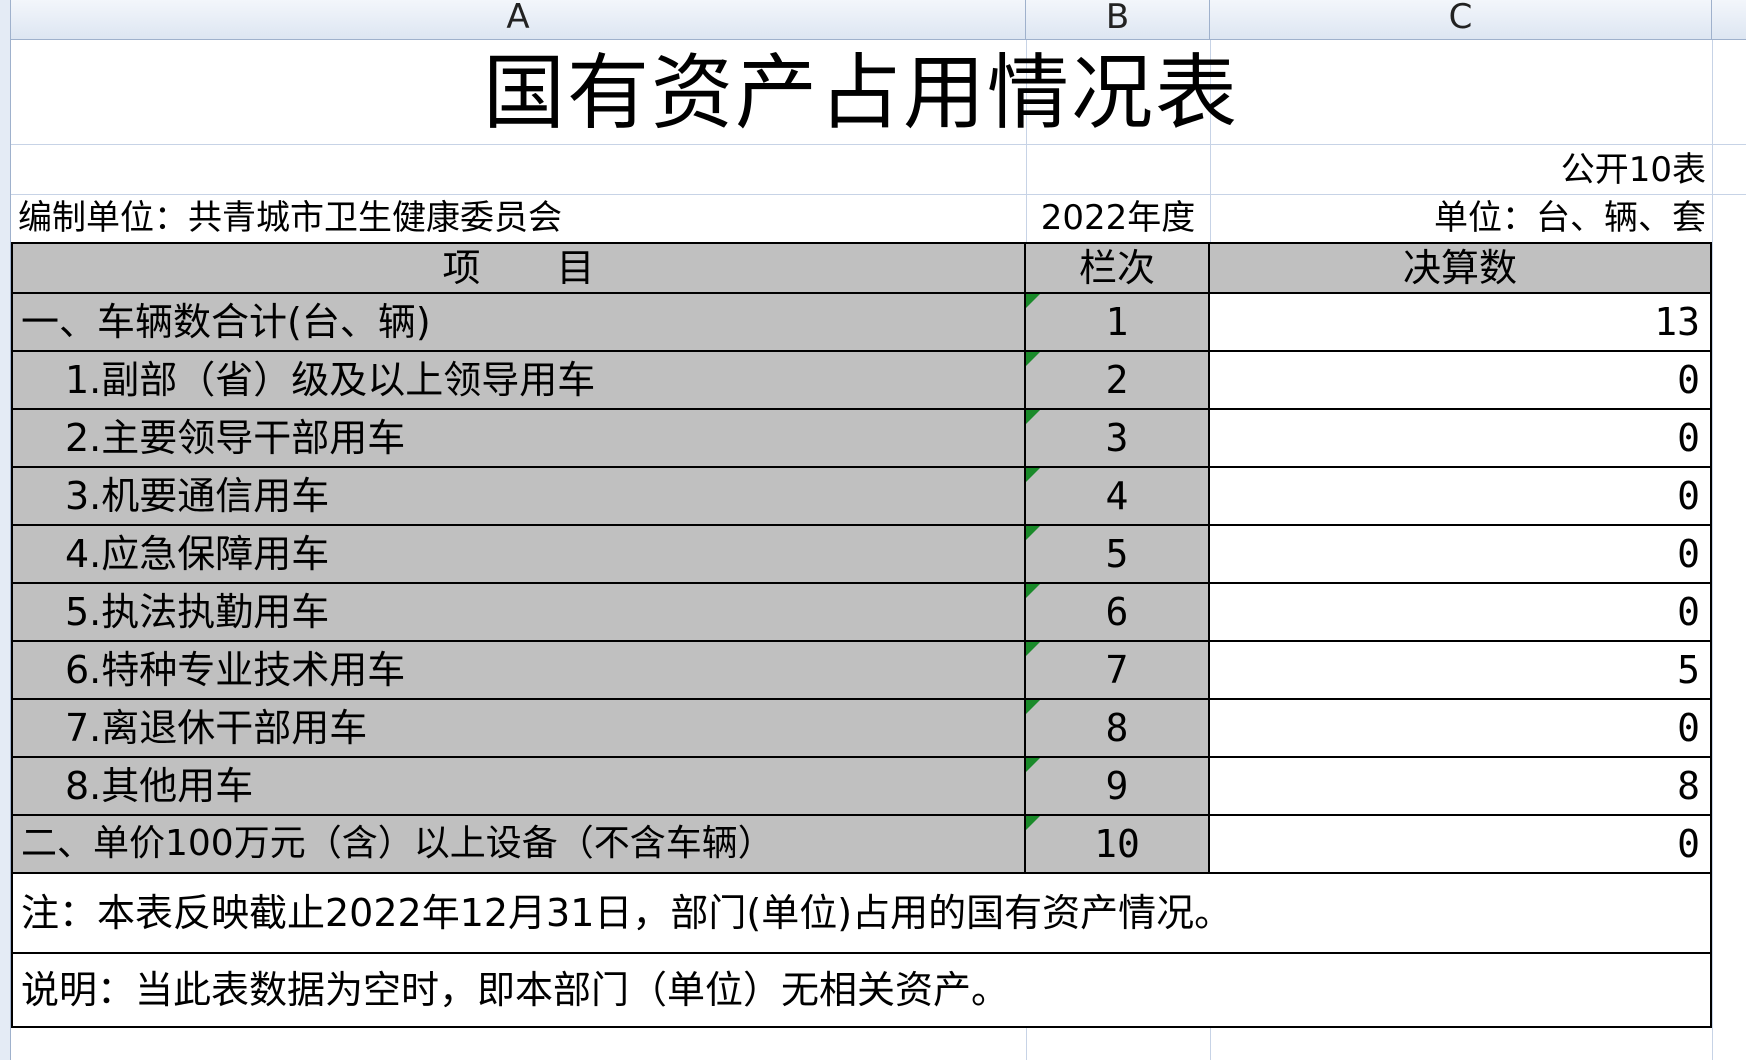 This screenshot has width=1746, height=1060. What do you see at coordinates (861, 94) in the screenshot?
I see `sheet-title: 国有资产占用情况表` at bounding box center [861, 94].